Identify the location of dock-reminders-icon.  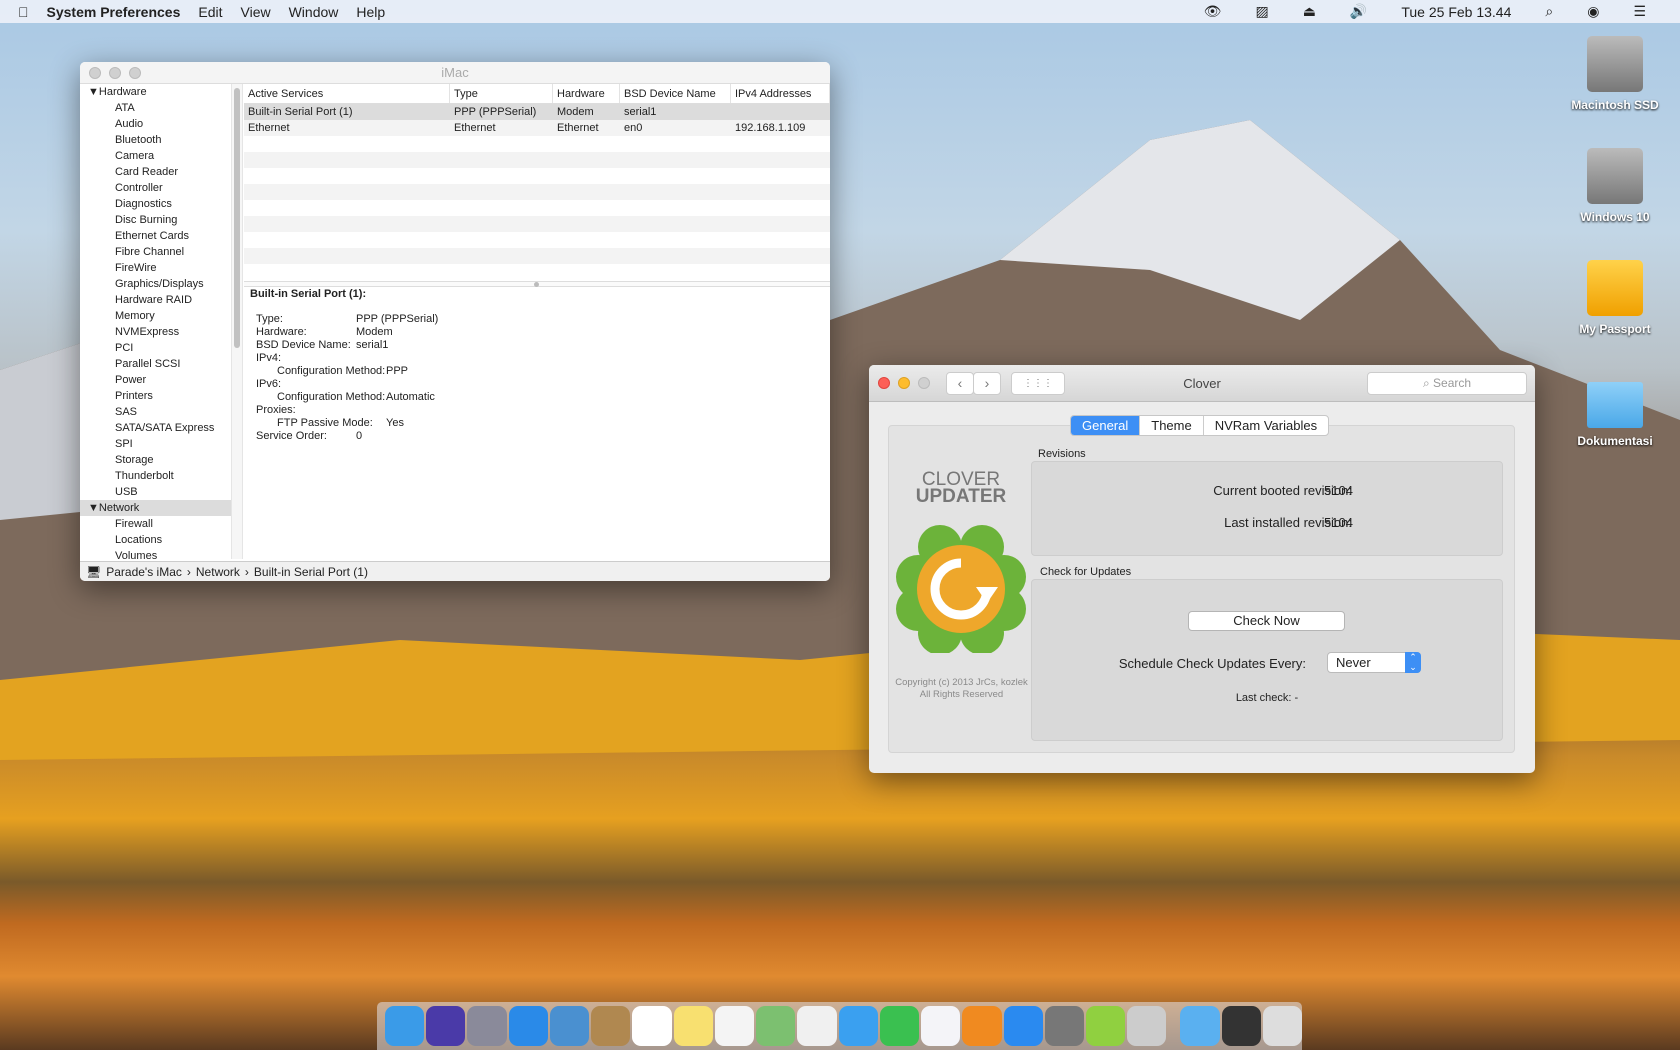
(734, 1026).